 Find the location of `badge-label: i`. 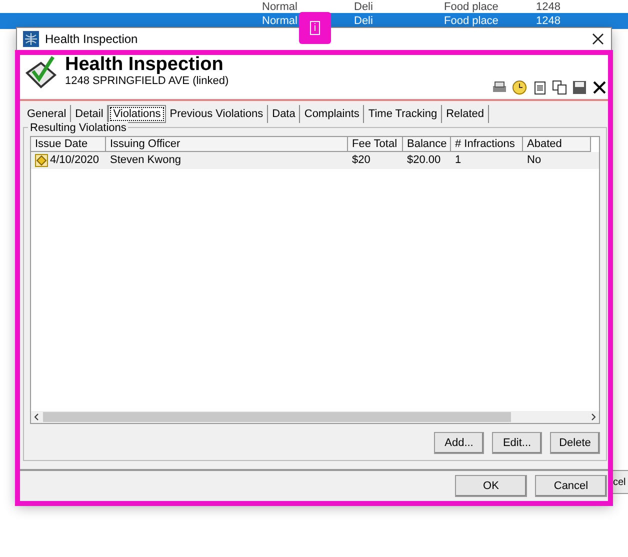

badge-label: i is located at coordinates (315, 28).